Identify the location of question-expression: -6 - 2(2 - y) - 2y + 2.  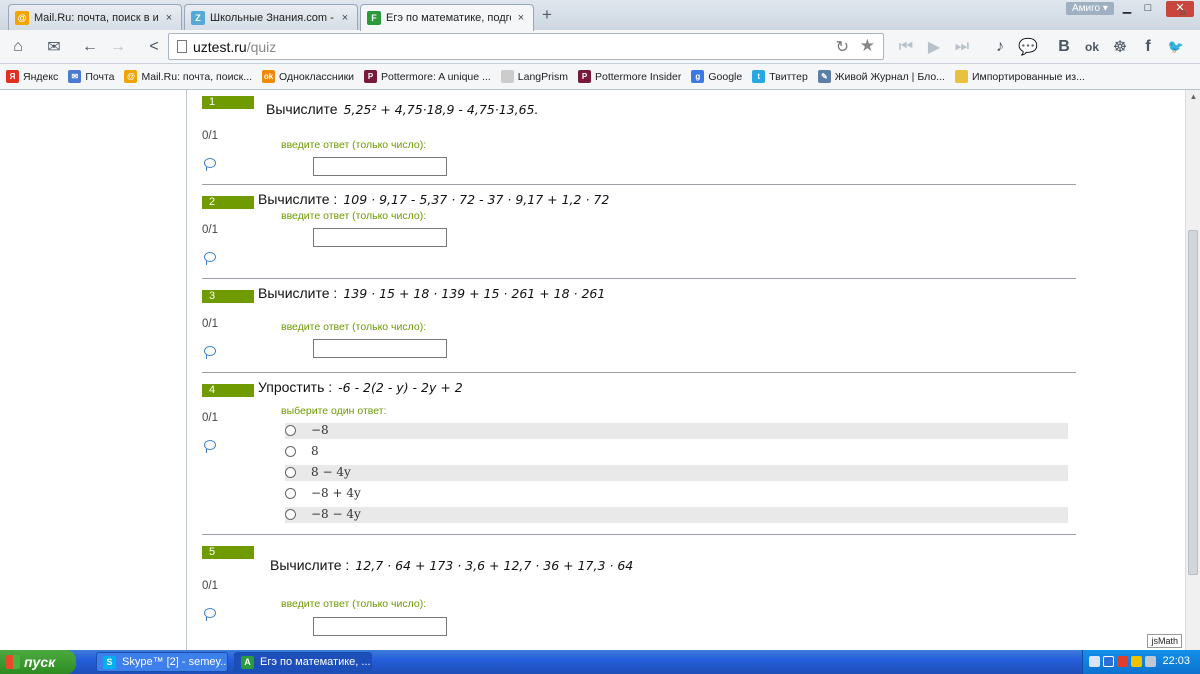
(400, 387).